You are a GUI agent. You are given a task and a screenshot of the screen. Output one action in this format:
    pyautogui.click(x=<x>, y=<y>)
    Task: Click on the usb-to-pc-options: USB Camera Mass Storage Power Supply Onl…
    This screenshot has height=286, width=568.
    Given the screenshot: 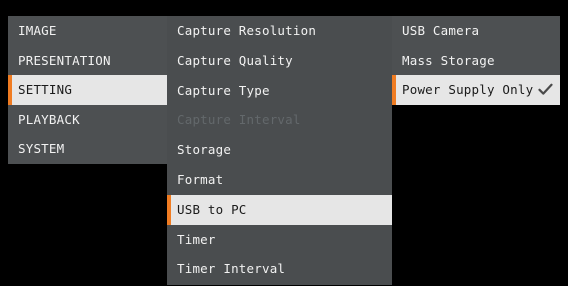 What is the action you would take?
    pyautogui.click(x=476, y=60)
    